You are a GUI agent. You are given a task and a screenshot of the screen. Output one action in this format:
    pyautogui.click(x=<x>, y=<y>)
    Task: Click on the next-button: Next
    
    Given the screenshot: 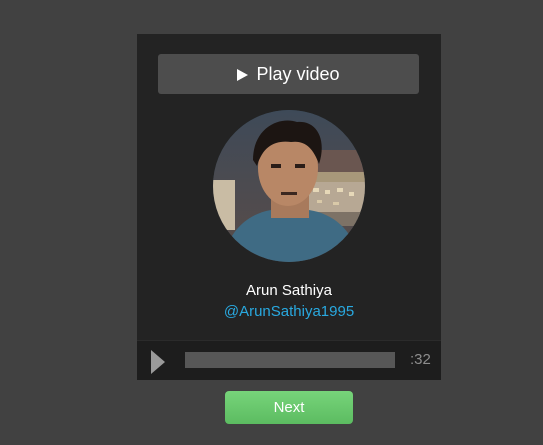 What is the action you would take?
    pyautogui.click(x=289, y=407)
    